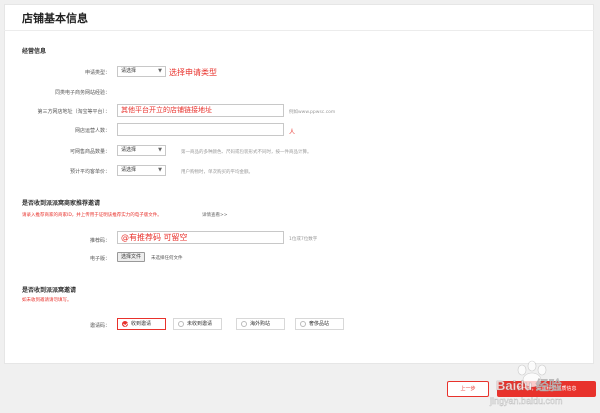 This screenshot has height=413, width=600. What do you see at coordinates (55, 18) in the screenshot?
I see `page-title: 店铺基本信息` at bounding box center [55, 18].